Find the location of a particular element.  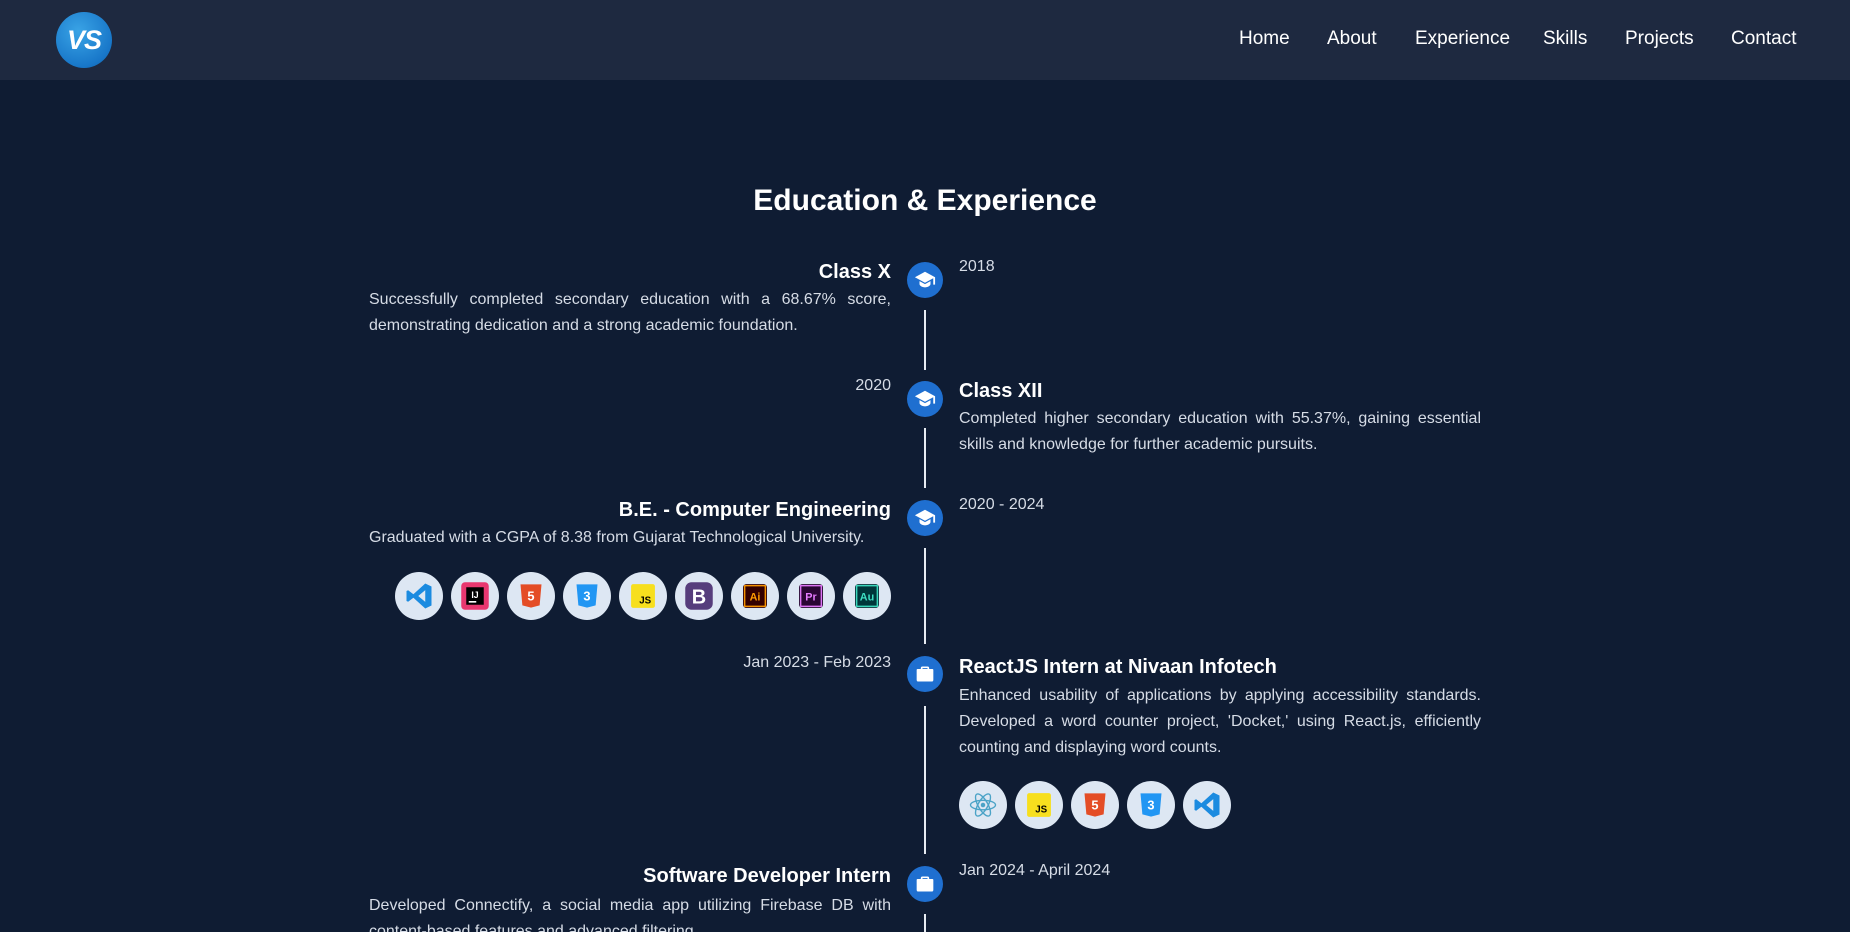

illustrator-icon-label: Ai is located at coordinates (755, 597).